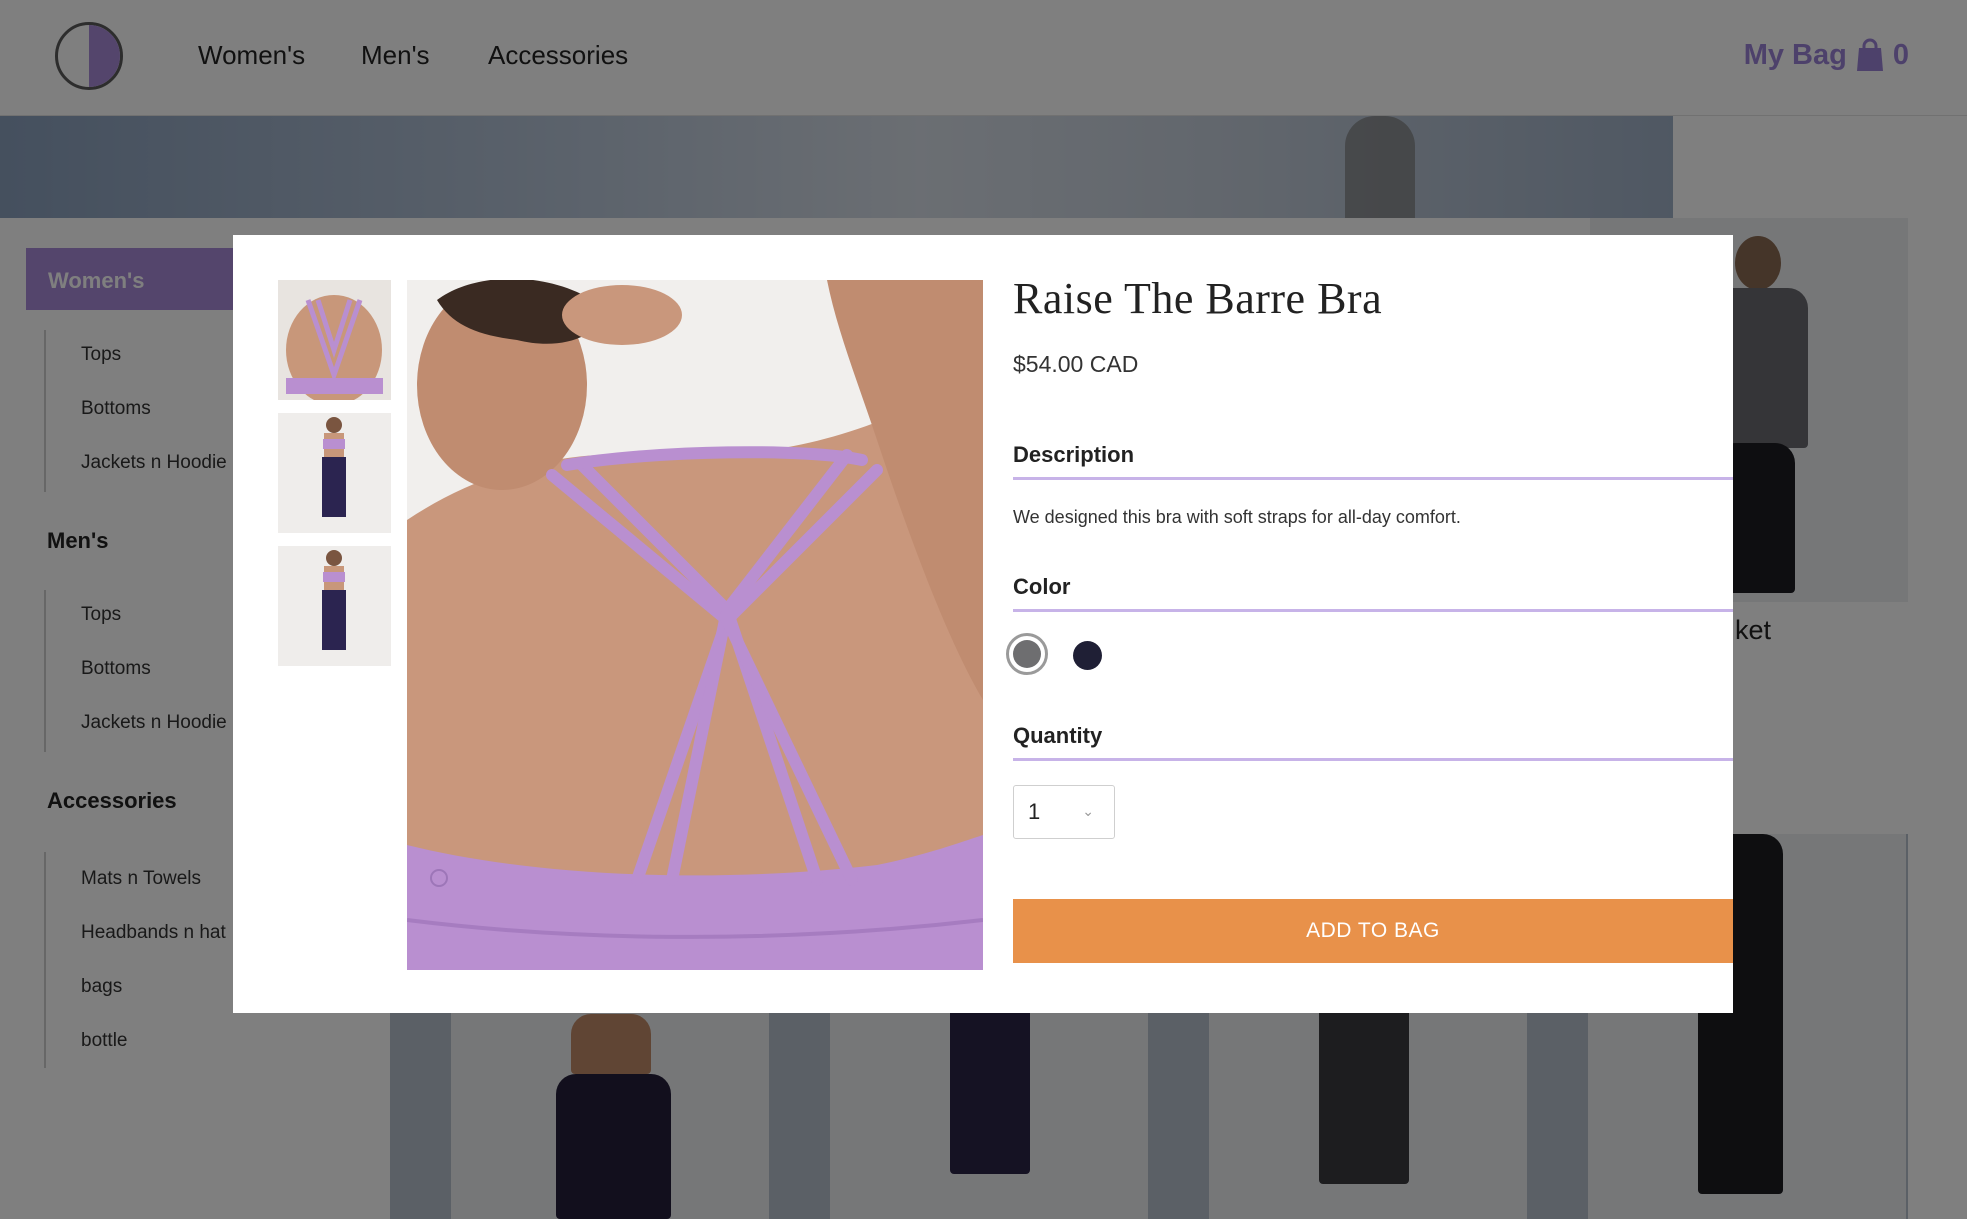  Describe the element at coordinates (1027, 654) in the screenshot. I see `color-swatch-grey` at that location.